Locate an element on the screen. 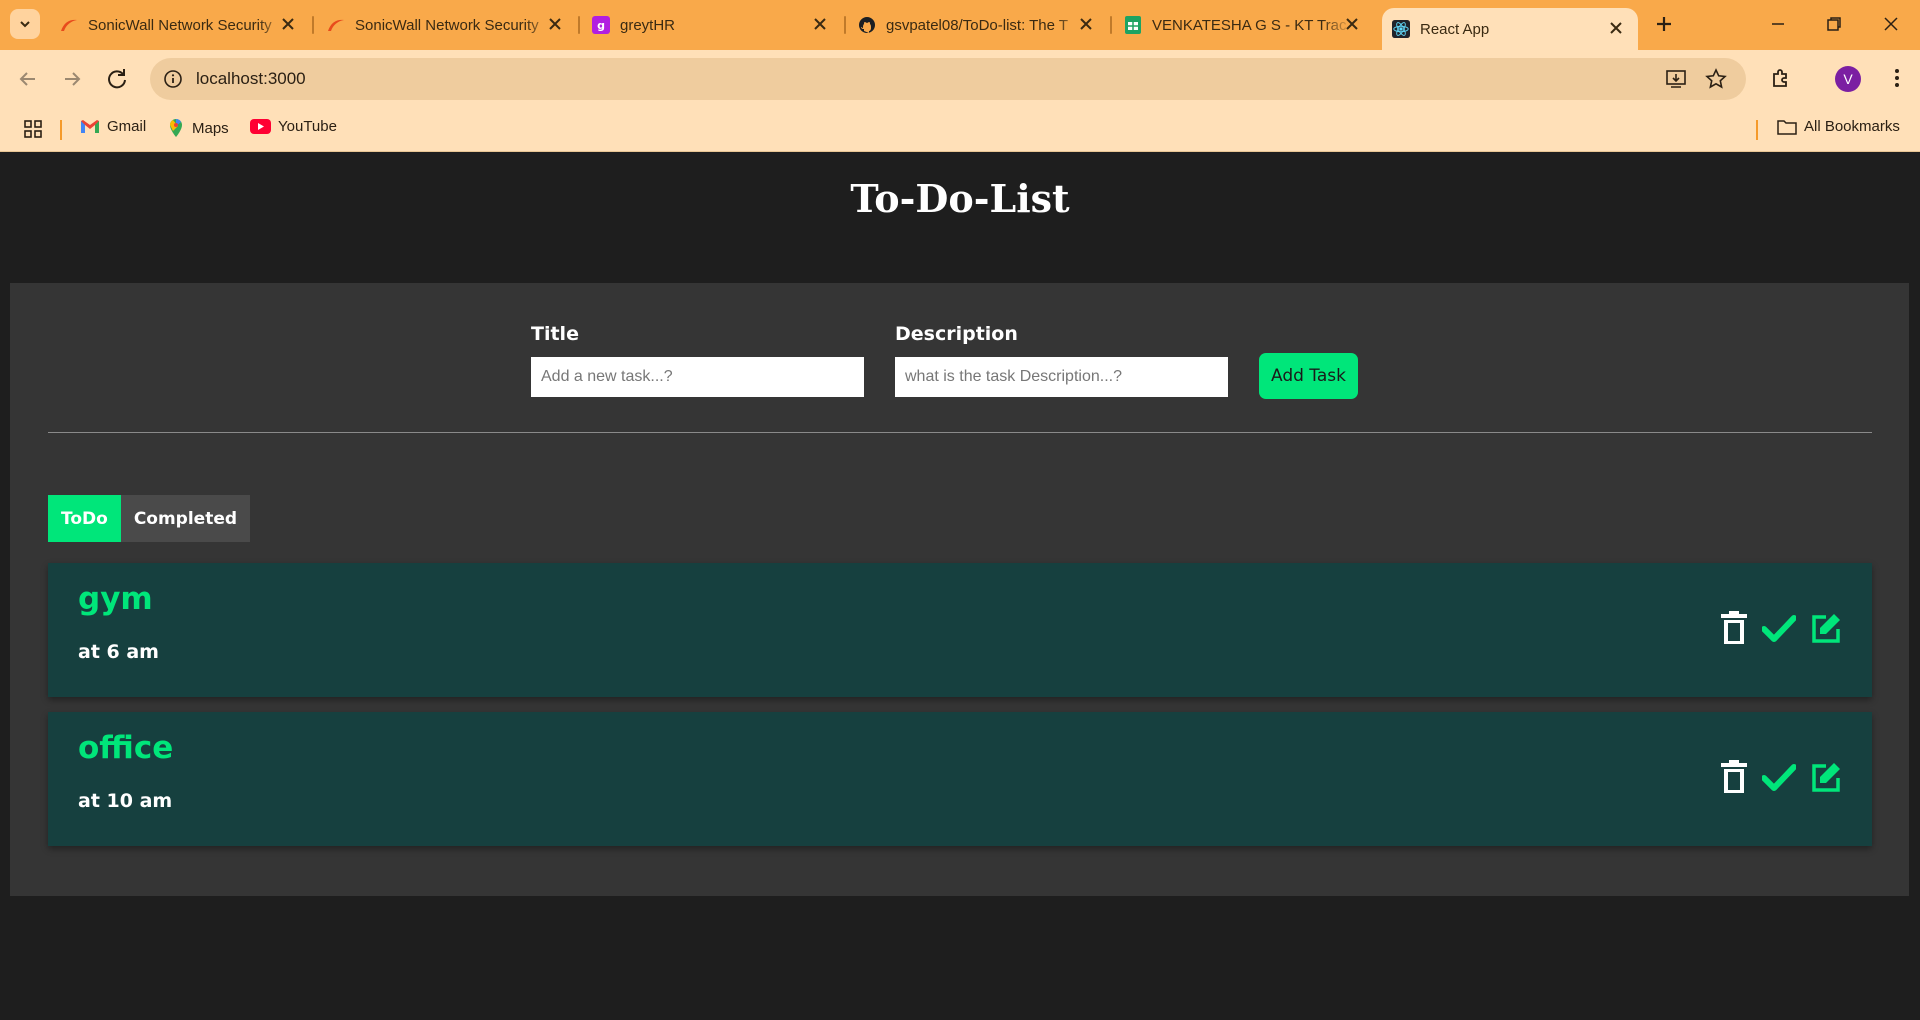 This screenshot has height=1020, width=1920. chevron-down-icon is located at coordinates (25, 24).